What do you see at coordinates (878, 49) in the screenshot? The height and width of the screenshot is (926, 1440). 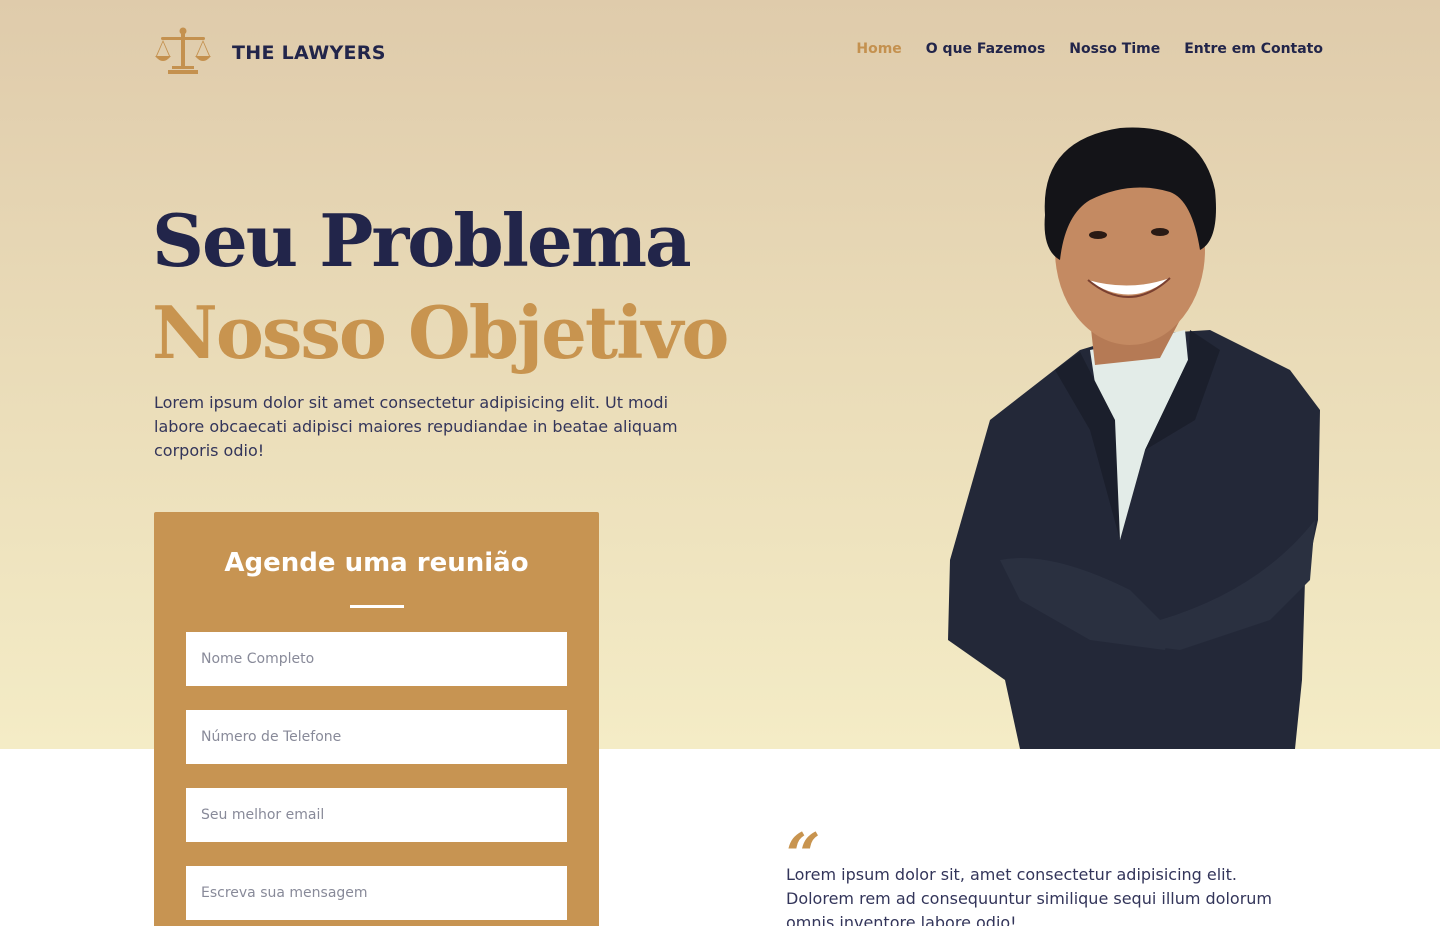 I see `nav-item-home: Home` at bounding box center [878, 49].